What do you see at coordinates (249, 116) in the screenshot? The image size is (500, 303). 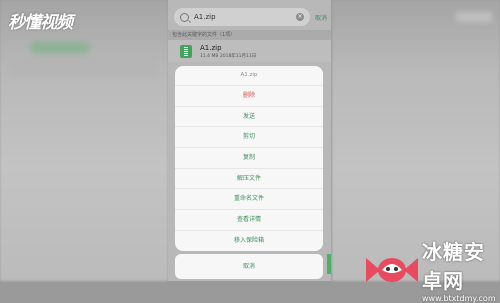 I see `send-button: 发送` at bounding box center [249, 116].